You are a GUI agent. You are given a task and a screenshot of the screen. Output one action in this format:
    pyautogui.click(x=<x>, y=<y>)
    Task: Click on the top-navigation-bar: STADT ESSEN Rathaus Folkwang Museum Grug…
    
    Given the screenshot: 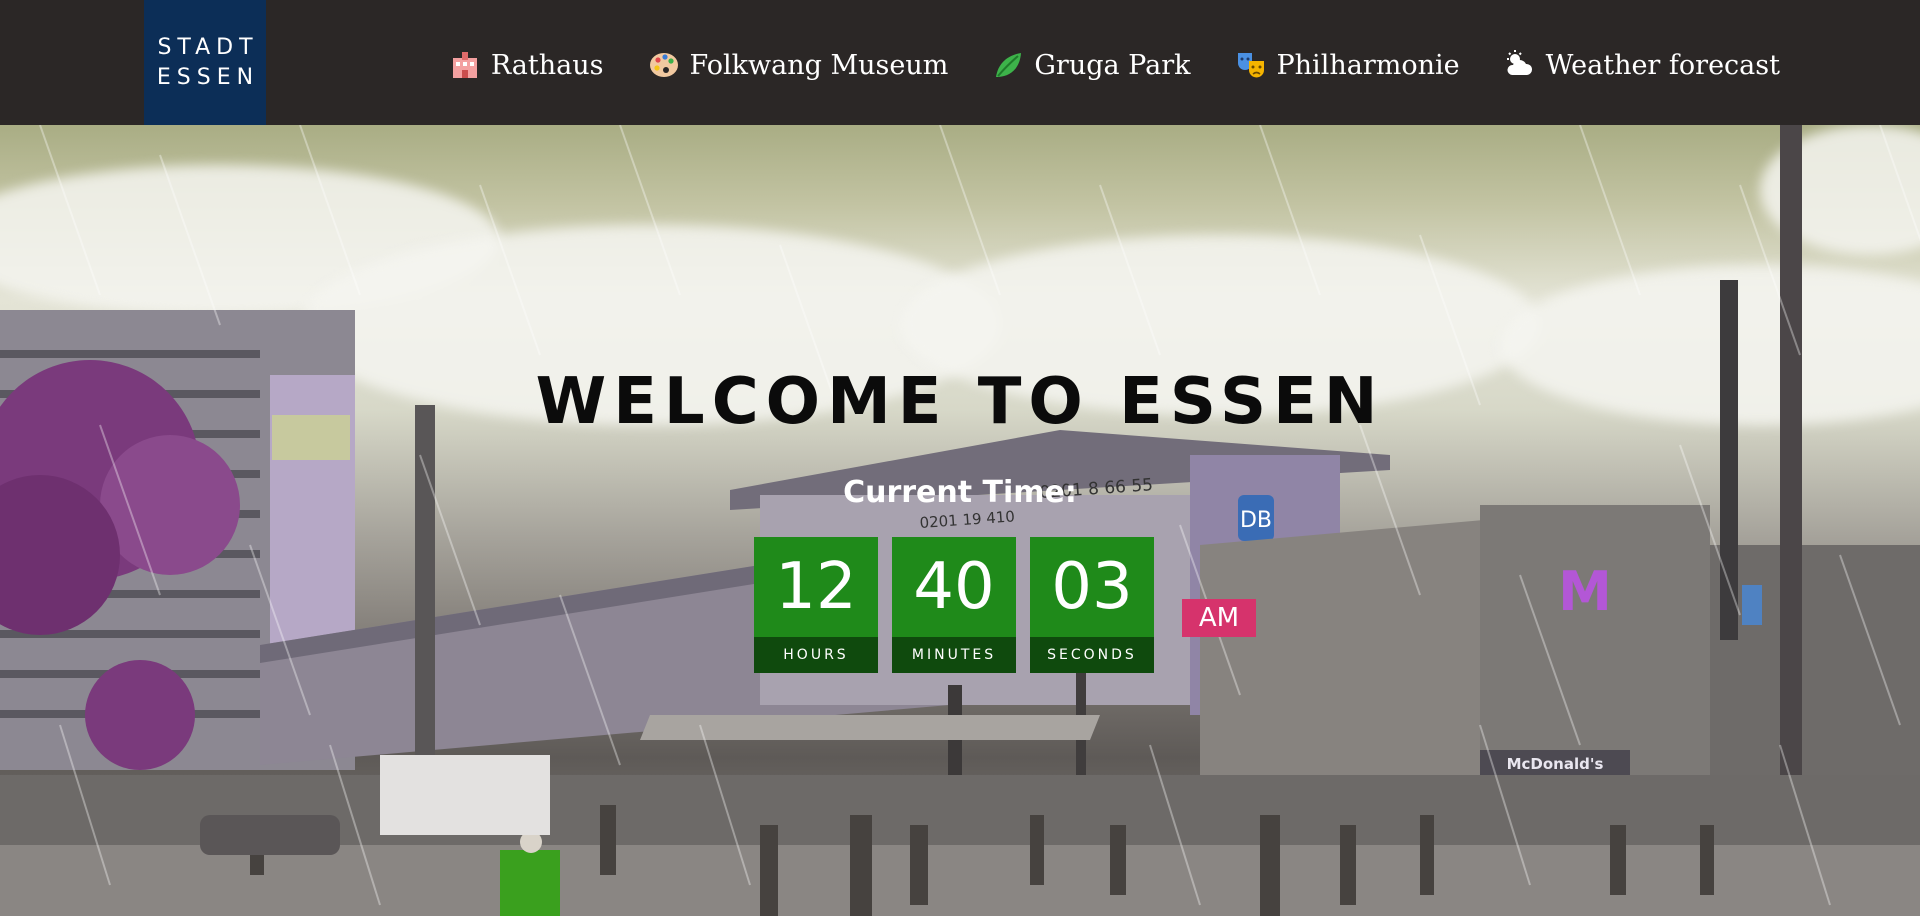 What is the action you would take?
    pyautogui.click(x=960, y=62)
    